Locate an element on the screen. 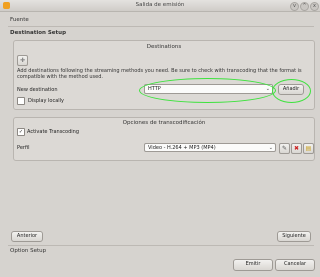 This screenshot has width=320, height=277. new-destination-label: New destination is located at coordinates (37, 90).